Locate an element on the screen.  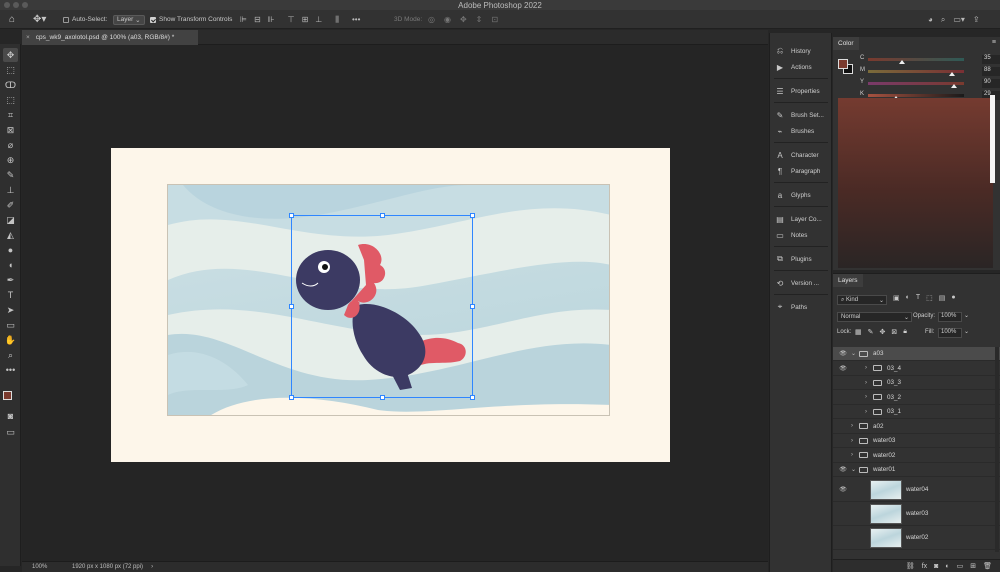
zoom-level: 100% is located at coordinates (47, 567).